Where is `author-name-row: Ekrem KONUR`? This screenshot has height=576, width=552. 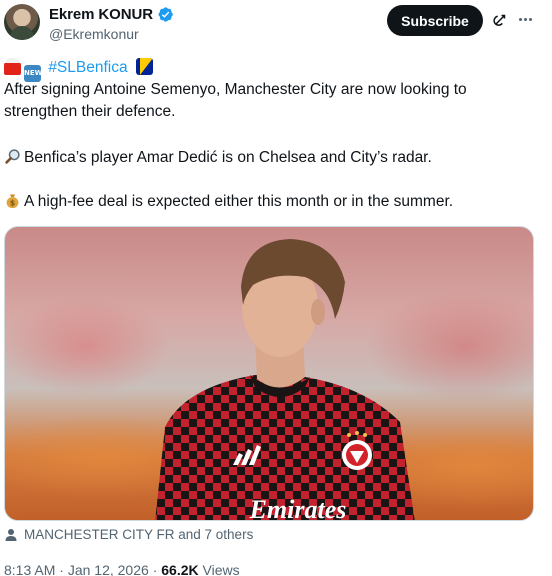 author-name-row: Ekrem KONUR is located at coordinates (111, 14).